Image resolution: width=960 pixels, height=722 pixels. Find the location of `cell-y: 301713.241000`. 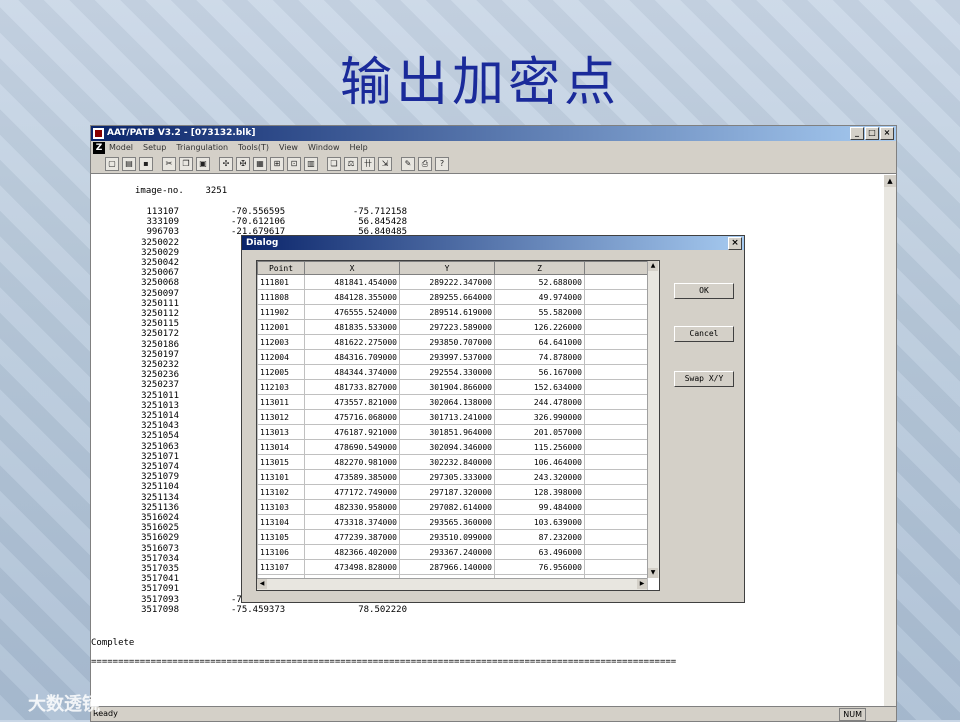

cell-y: 301713.241000 is located at coordinates (447, 417).